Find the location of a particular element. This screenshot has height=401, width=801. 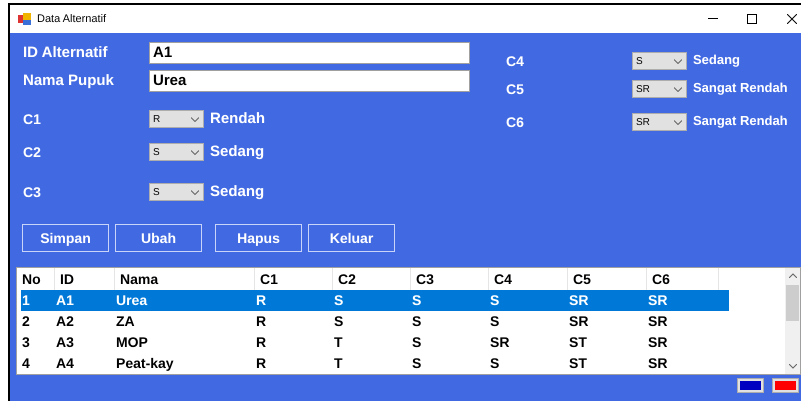

table-cell-text: Urea is located at coordinates (131, 300).